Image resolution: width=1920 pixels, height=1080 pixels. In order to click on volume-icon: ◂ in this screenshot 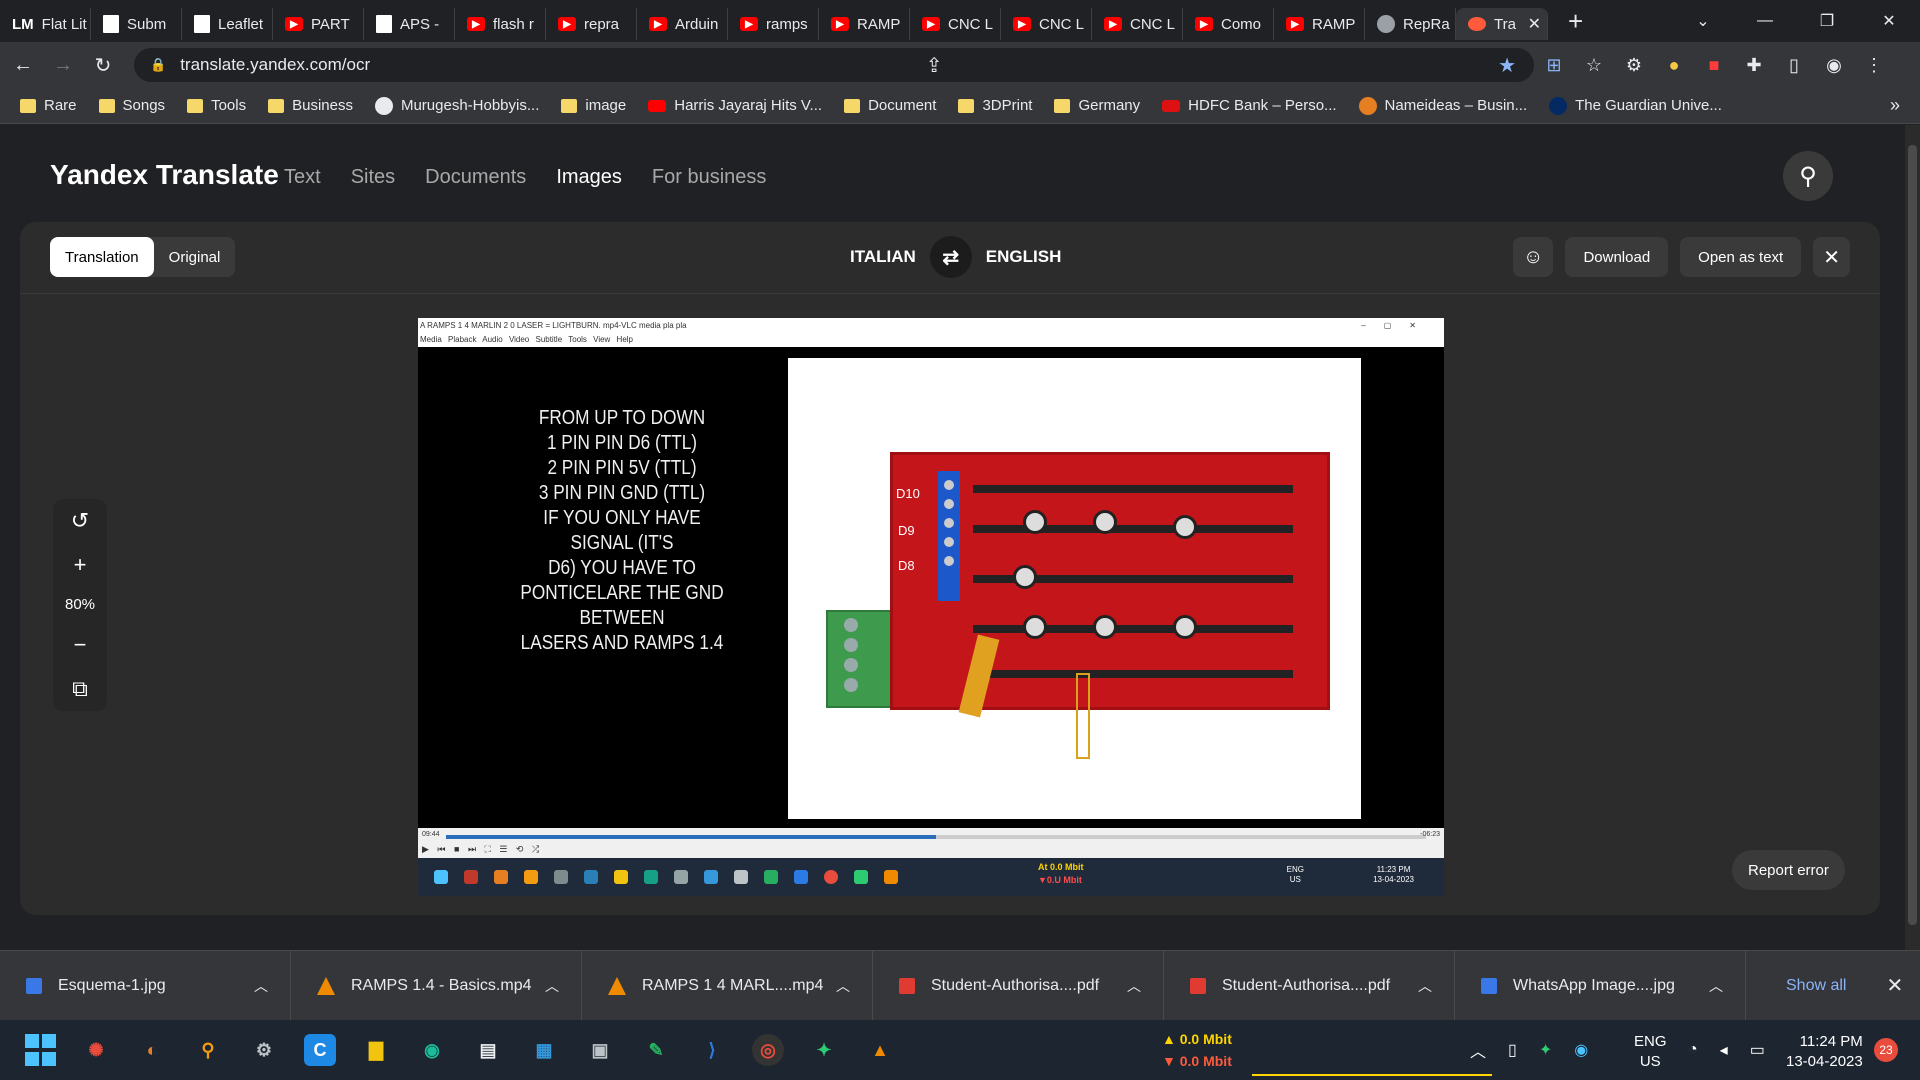, I will do `click(1724, 1050)`.